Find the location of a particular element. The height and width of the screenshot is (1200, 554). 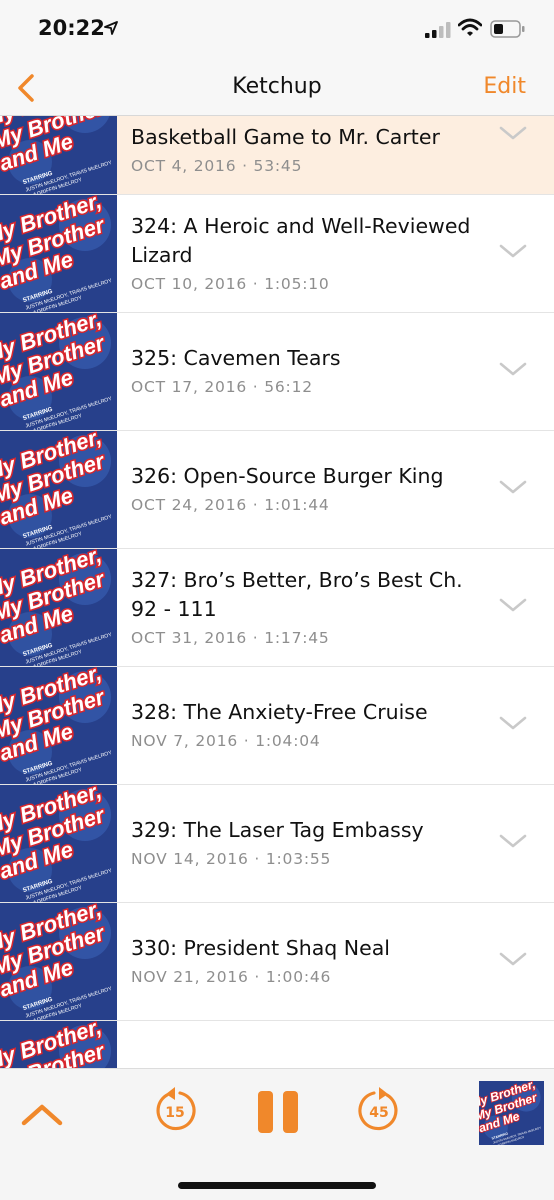

location-arrow-icon is located at coordinates (111, 28).